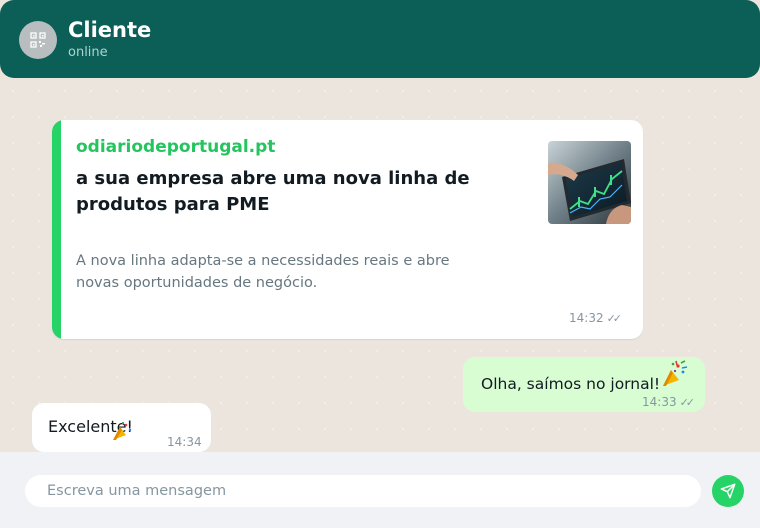  I want to click on contact-status: online, so click(88, 52).